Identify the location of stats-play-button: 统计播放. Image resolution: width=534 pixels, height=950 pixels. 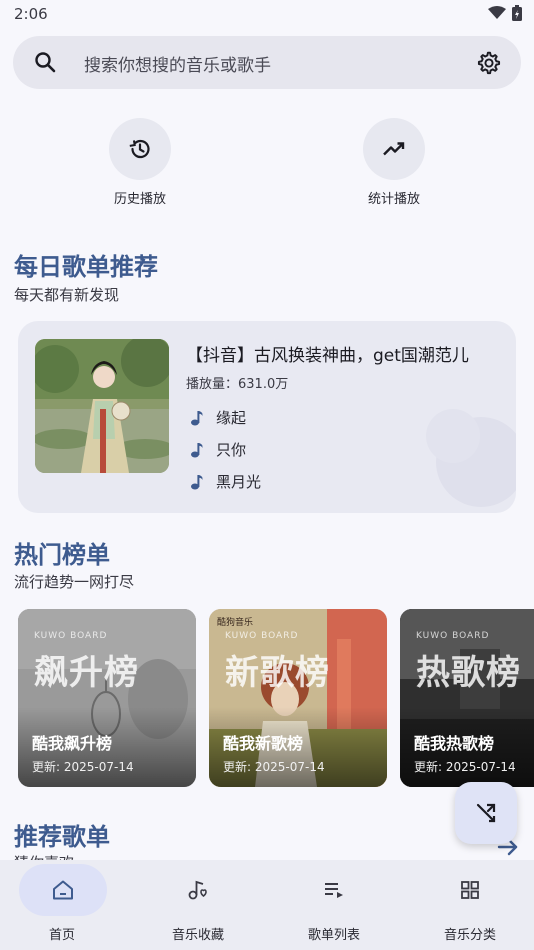
(394, 163).